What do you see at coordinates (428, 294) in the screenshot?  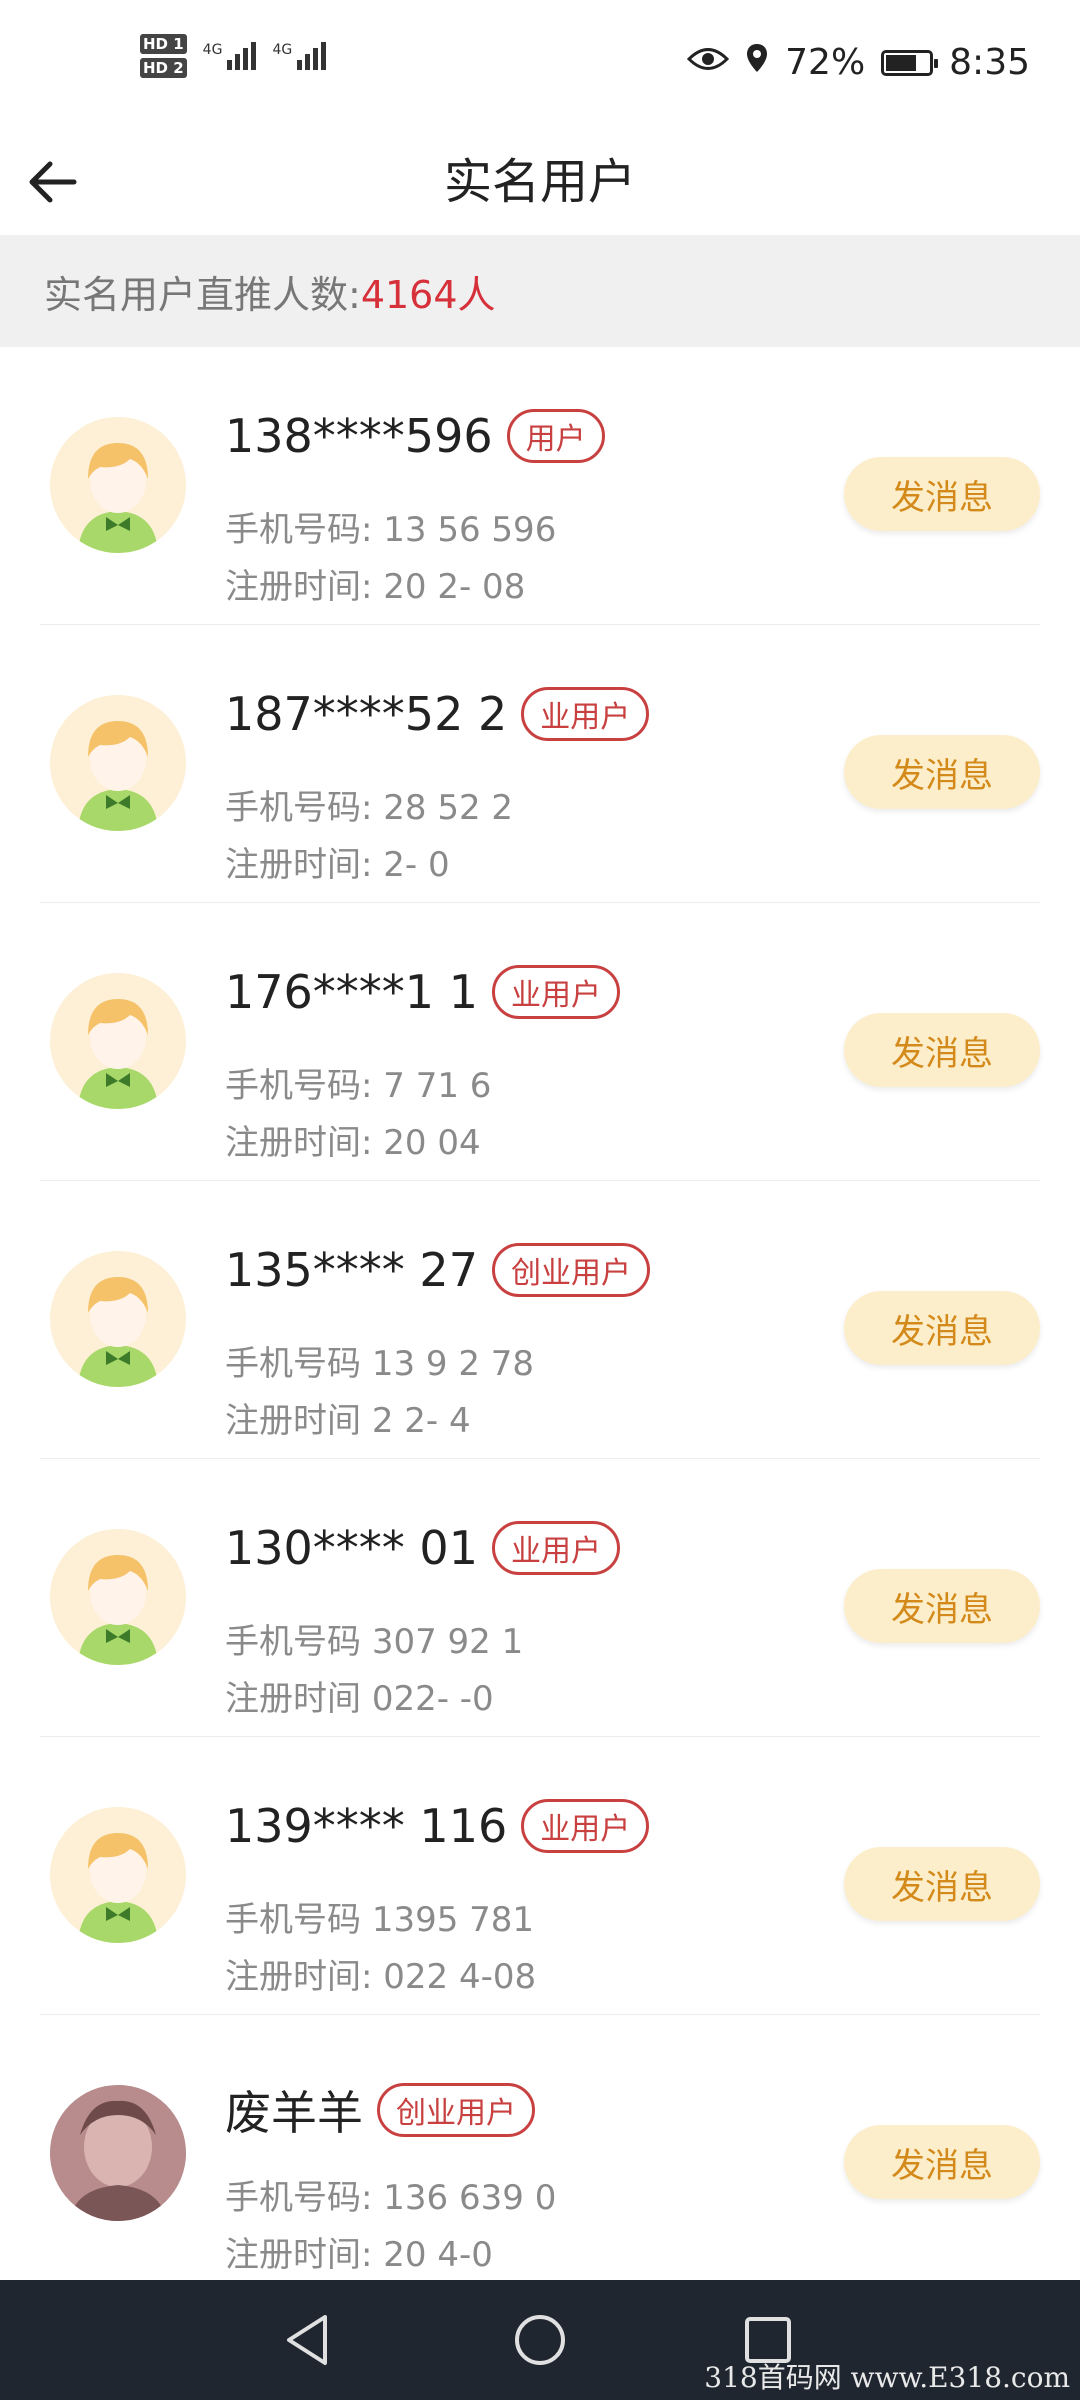 I see `summary-count: 4164人` at bounding box center [428, 294].